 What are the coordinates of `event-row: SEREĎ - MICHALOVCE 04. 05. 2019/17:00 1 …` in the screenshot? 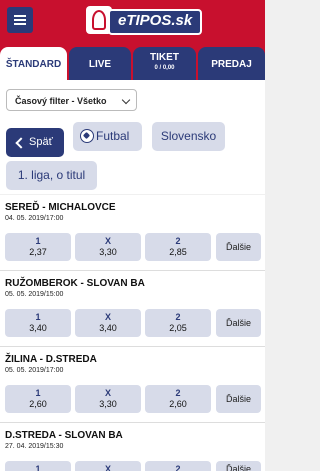 It's located at (132, 233).